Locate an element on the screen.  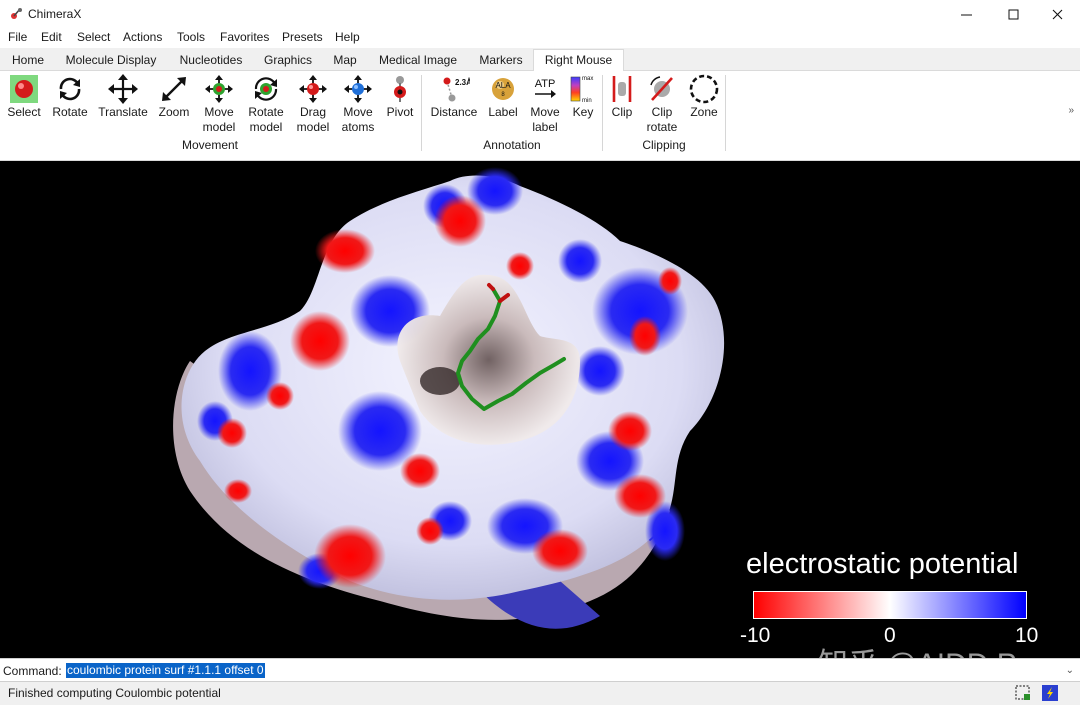
label-icon-text: ALA is located at coordinates (503, 85).